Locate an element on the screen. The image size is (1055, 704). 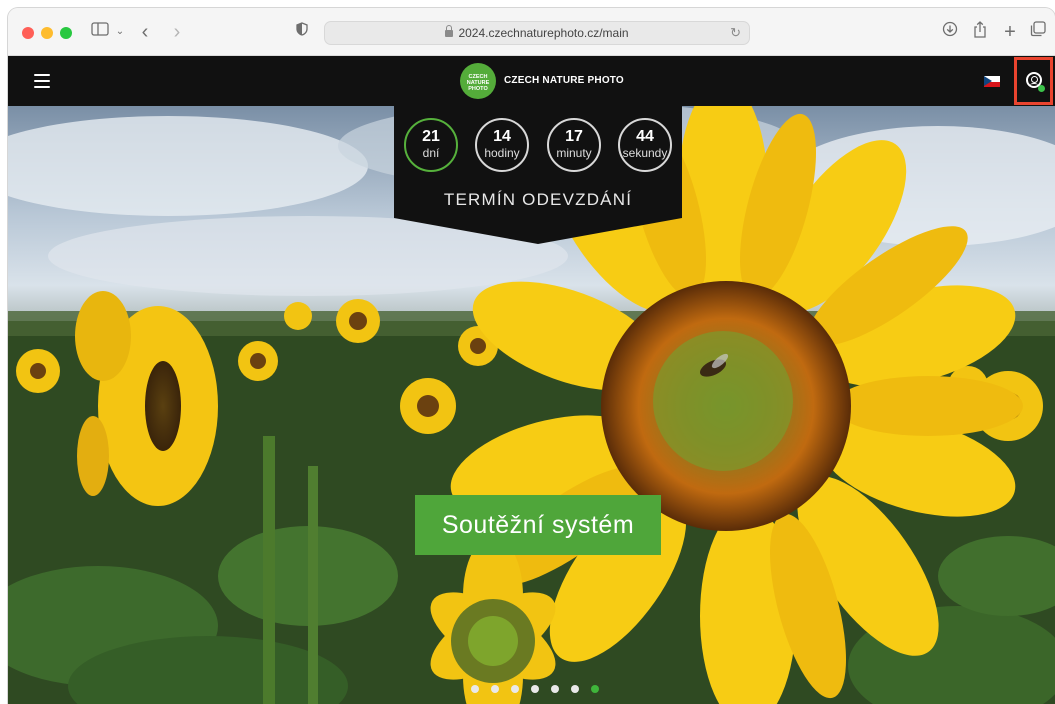
address-bar: 2024.czechnaturephoto.cz/main ↻ is located at coordinates (537, 33).